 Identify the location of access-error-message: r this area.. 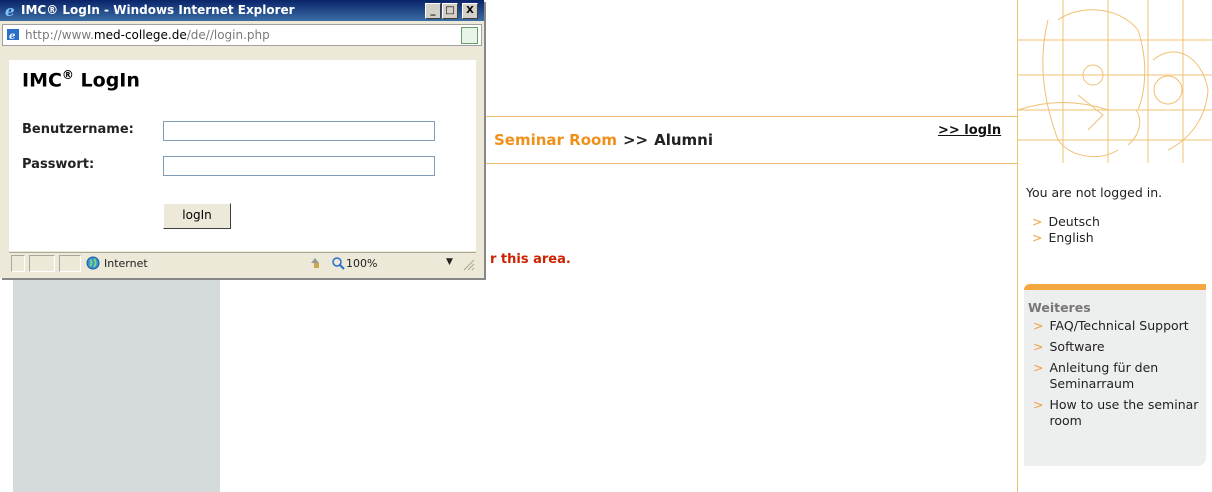
(530, 259).